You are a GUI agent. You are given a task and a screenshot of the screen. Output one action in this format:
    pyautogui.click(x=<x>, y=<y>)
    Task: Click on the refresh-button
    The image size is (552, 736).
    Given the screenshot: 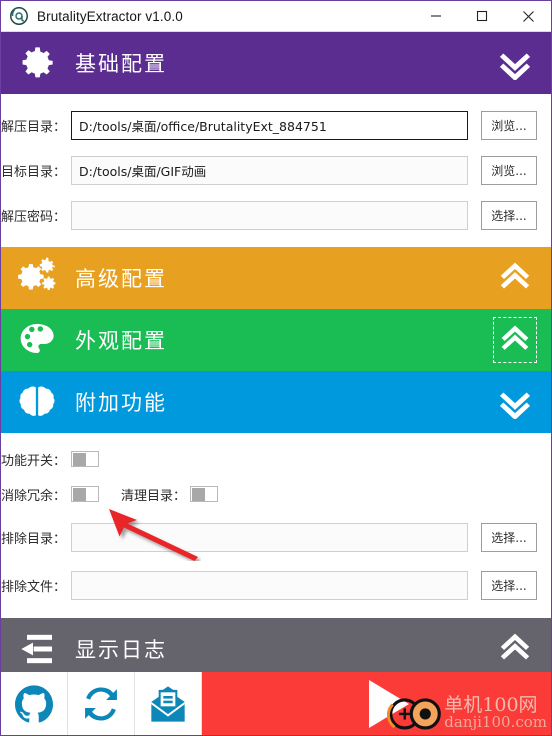 What is the action you would take?
    pyautogui.click(x=101, y=703)
    